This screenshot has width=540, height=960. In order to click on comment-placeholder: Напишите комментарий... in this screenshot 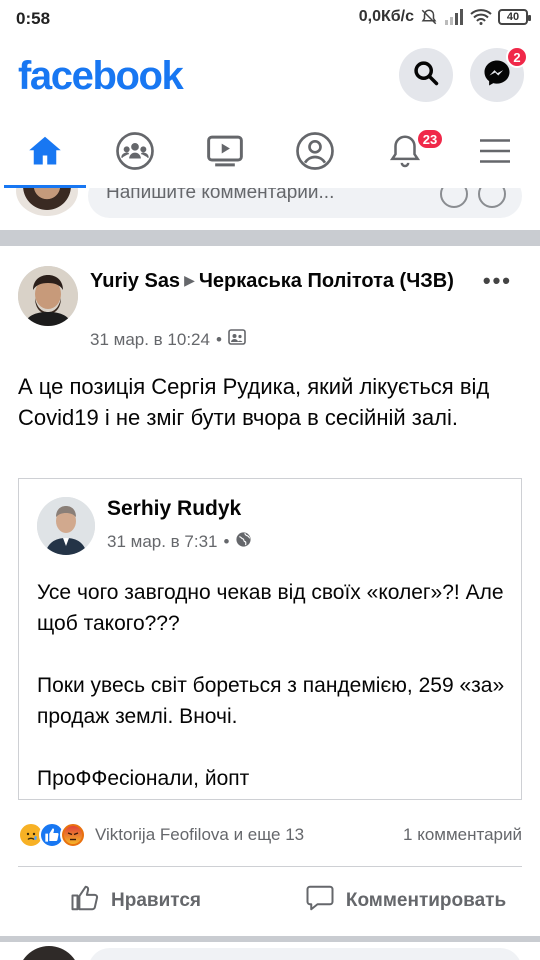, I will do `click(220, 195)`.